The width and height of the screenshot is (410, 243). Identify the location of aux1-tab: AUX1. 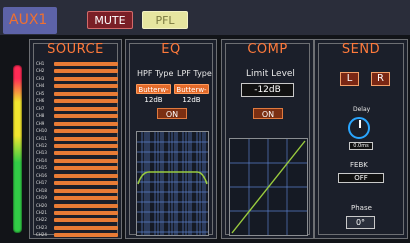
(30, 20).